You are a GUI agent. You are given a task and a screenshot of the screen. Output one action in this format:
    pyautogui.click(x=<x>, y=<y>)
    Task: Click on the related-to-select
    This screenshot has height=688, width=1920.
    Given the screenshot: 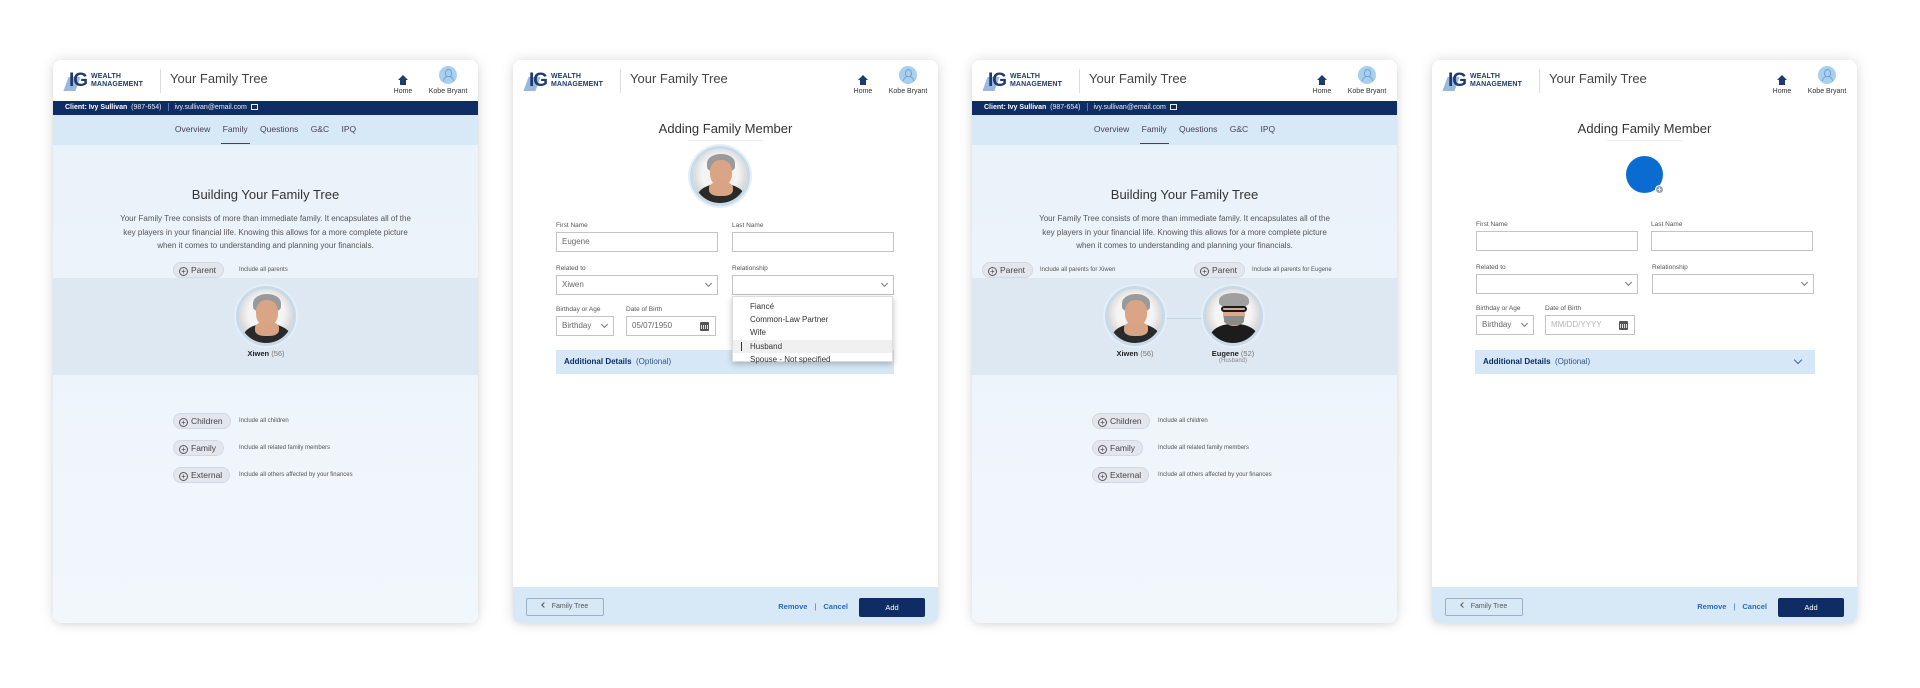 What is the action you would take?
    pyautogui.click(x=1557, y=284)
    